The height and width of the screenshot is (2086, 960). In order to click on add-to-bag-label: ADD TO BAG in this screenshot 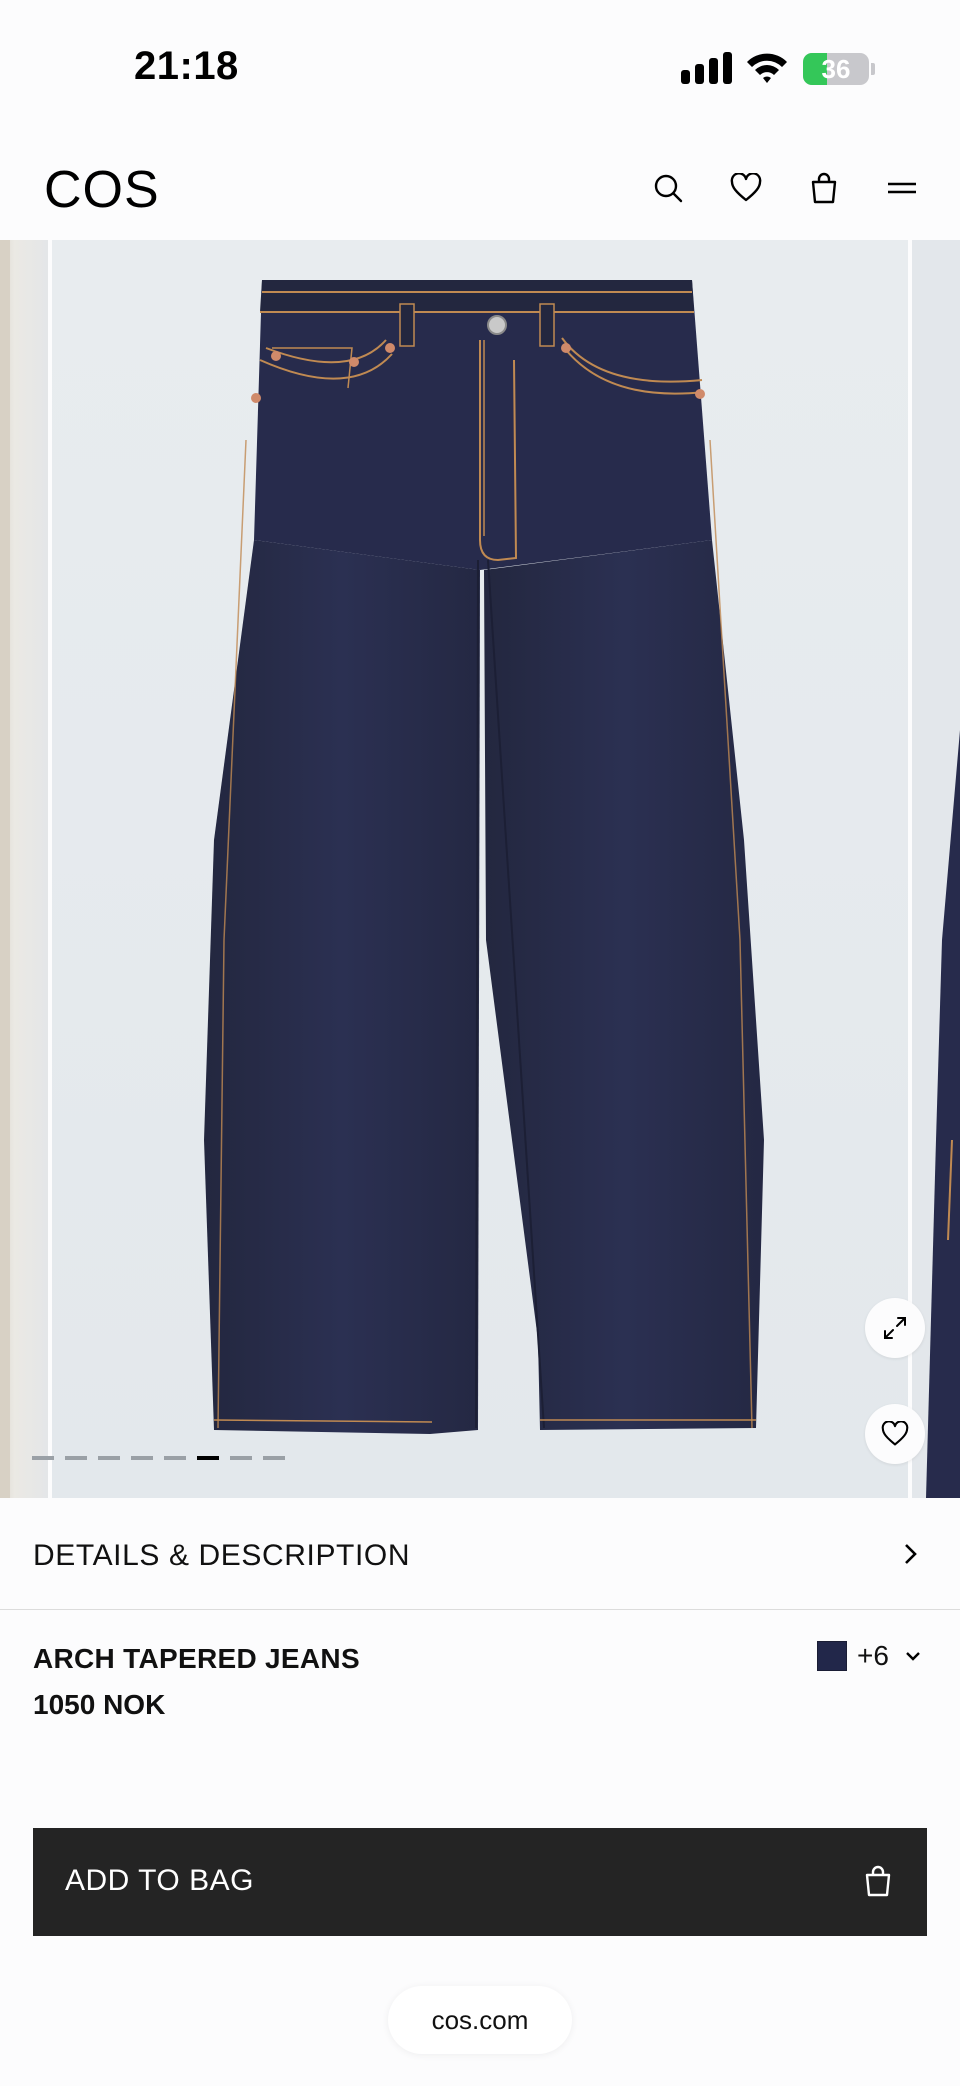, I will do `click(159, 1880)`.